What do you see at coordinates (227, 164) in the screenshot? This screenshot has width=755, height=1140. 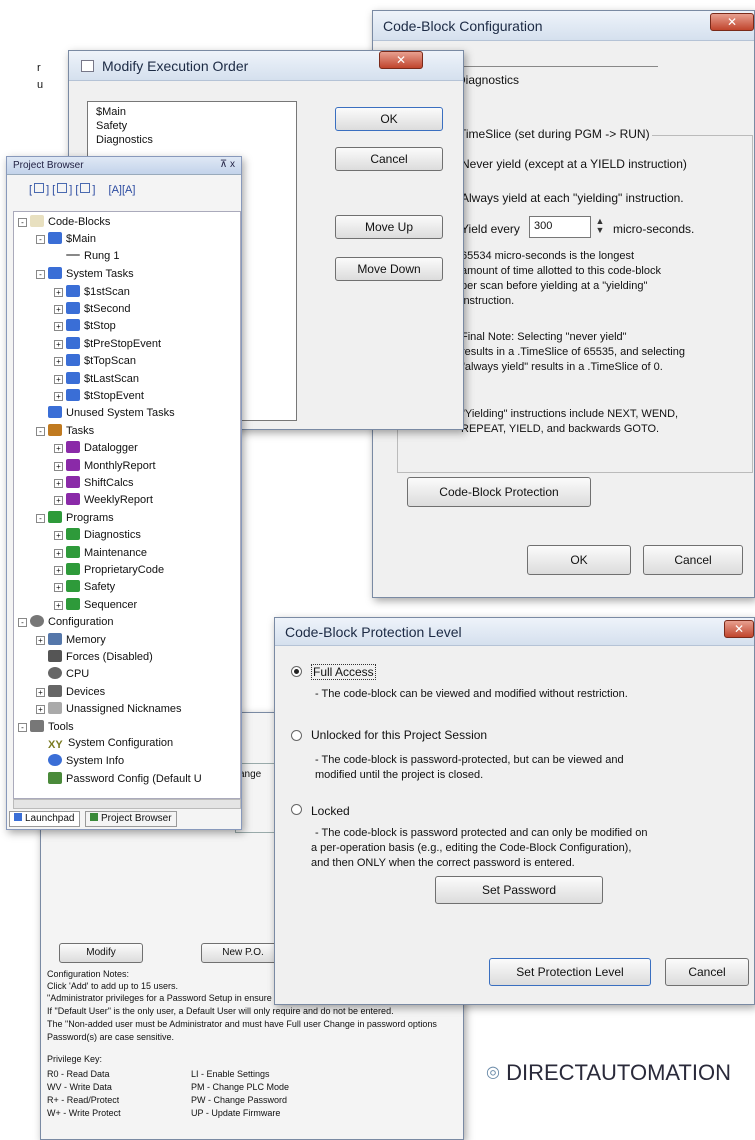 I see `project-browser-pin-close: ⊼ x` at bounding box center [227, 164].